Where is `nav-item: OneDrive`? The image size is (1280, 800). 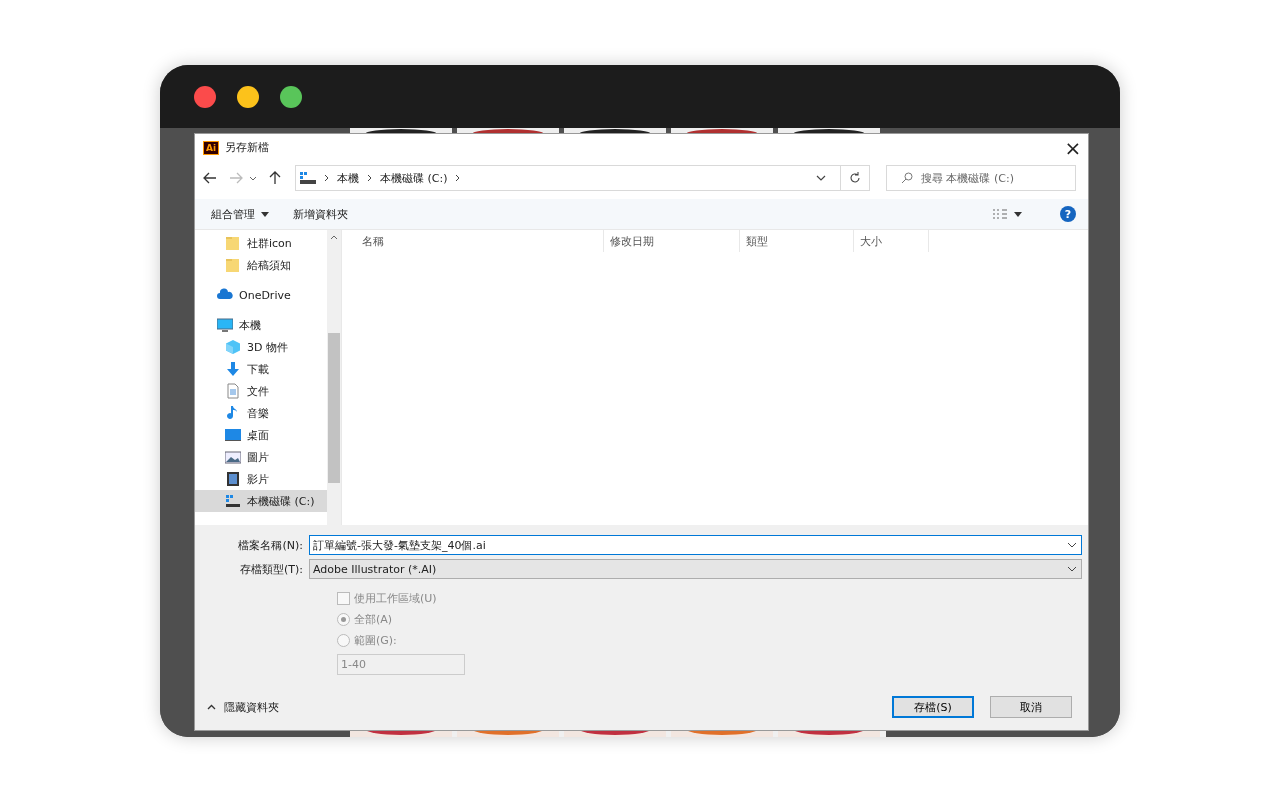
nav-item: OneDrive is located at coordinates (261, 295).